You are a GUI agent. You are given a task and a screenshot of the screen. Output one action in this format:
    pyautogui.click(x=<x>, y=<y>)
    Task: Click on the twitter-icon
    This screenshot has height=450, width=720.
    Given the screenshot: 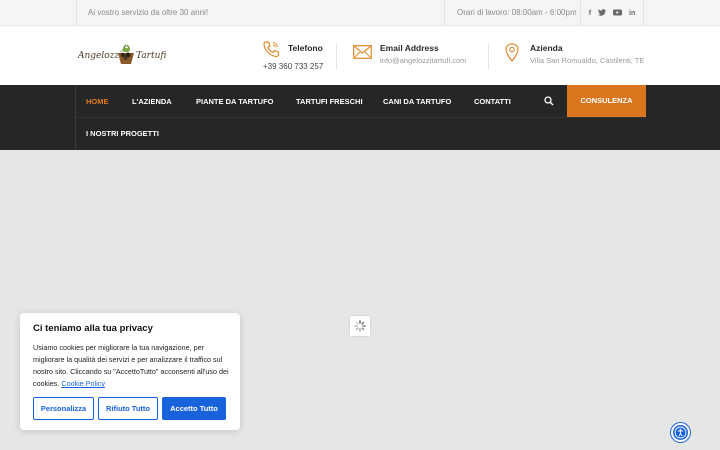 What is the action you would take?
    pyautogui.click(x=602, y=13)
    